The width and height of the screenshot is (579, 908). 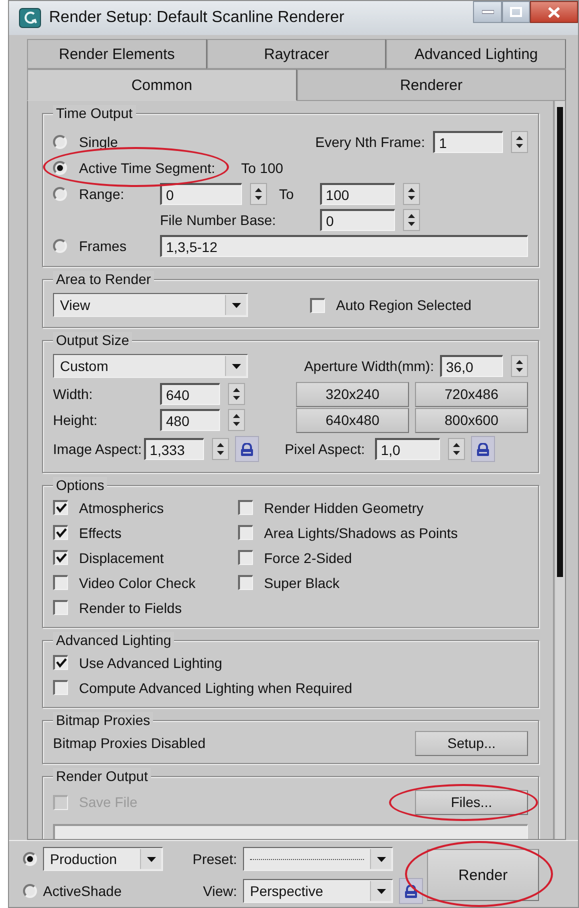 What do you see at coordinates (302, 582) in the screenshot?
I see `checkbox-label: Super Black` at bounding box center [302, 582].